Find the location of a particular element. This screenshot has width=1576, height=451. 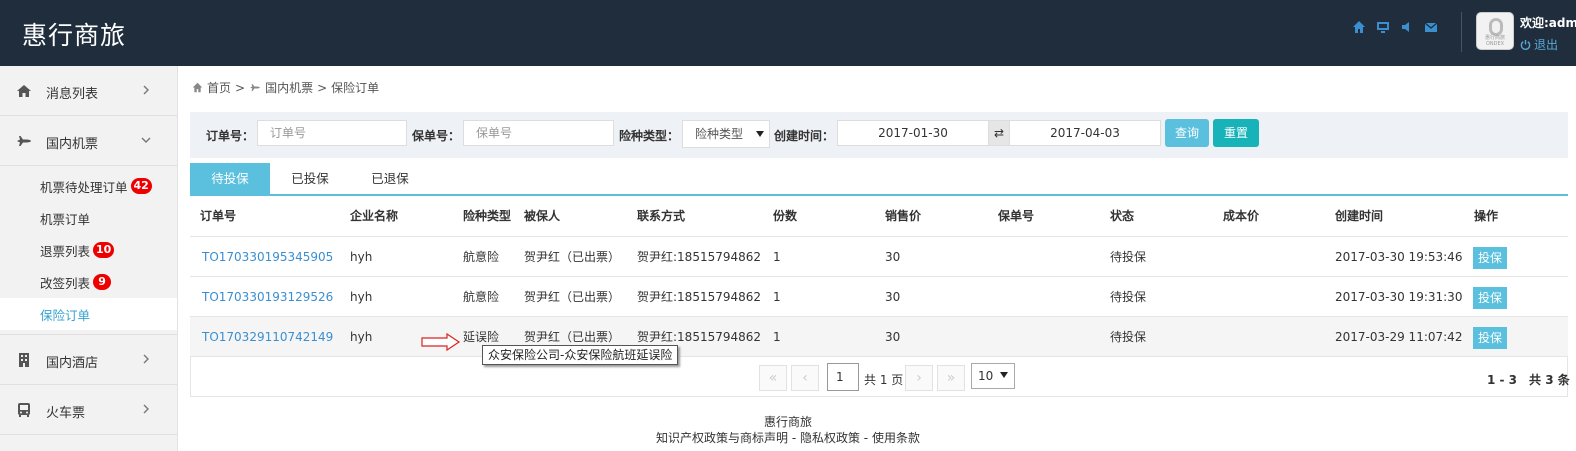

breadcrumb-home: 首页 is located at coordinates (219, 87).